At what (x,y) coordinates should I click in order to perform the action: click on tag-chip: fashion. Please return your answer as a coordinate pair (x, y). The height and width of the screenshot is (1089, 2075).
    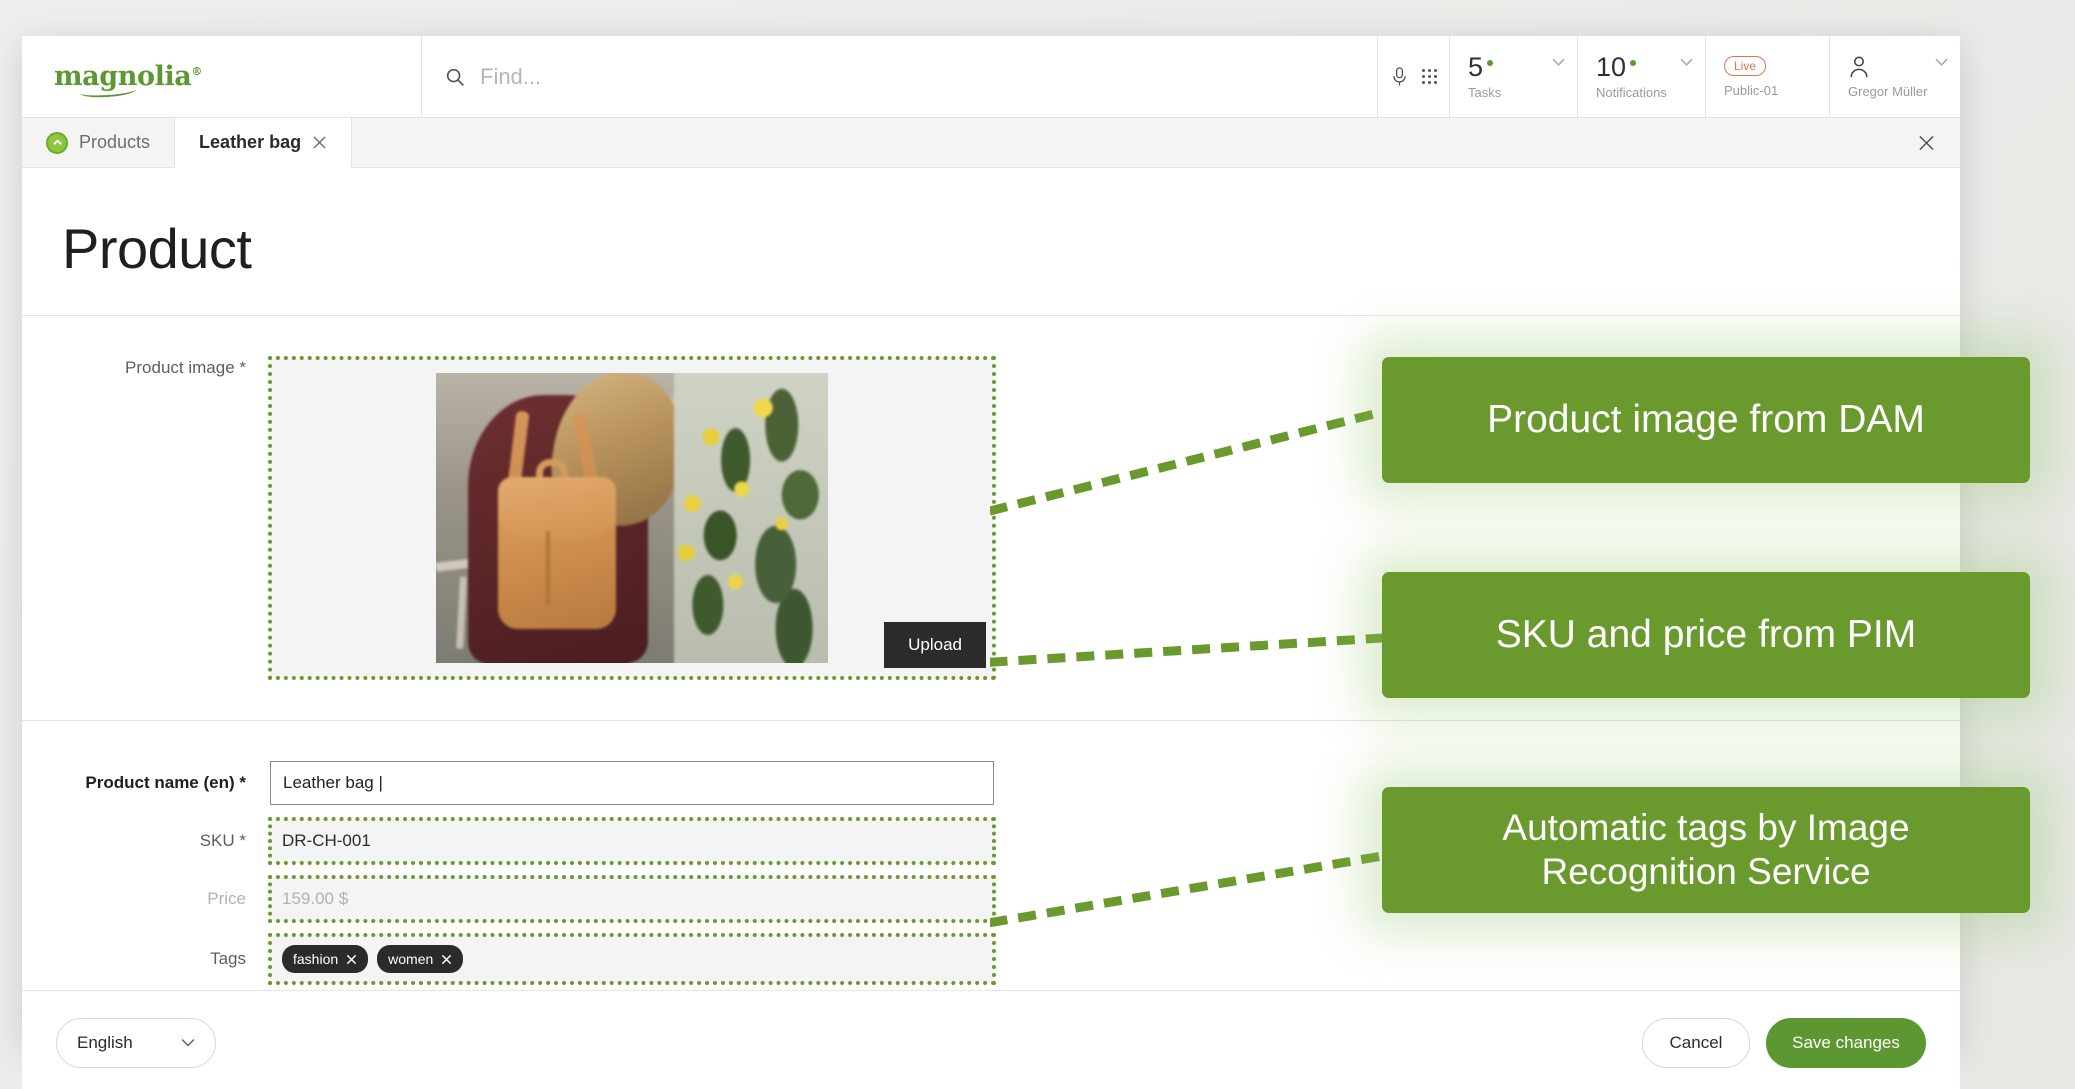
    Looking at the image, I should click on (325, 959).